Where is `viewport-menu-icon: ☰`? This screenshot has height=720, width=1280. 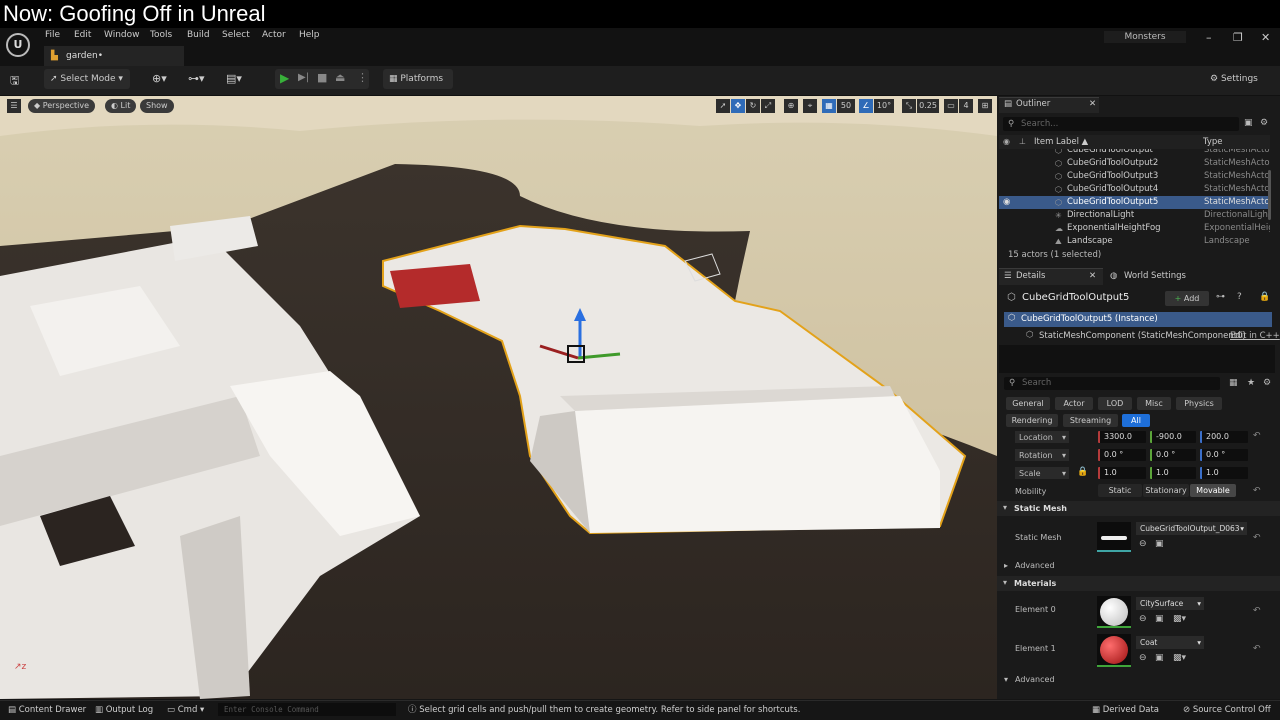 viewport-menu-icon: ☰ is located at coordinates (14, 106).